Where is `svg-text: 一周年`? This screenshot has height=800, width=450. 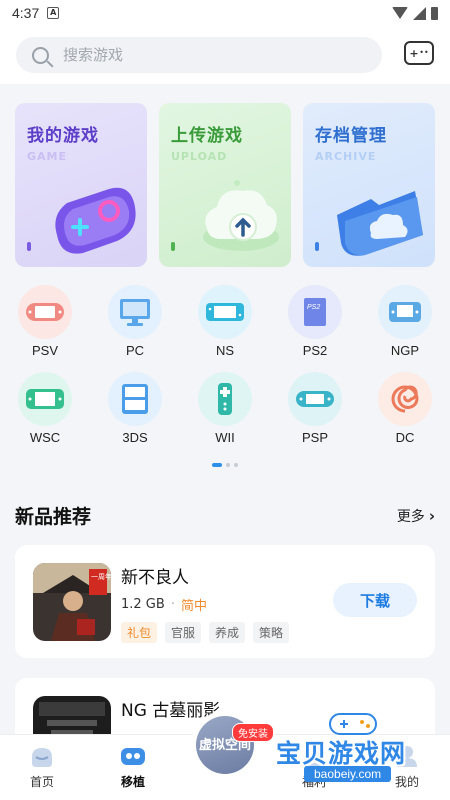
svg-text: 一周年 is located at coordinates (101, 576).